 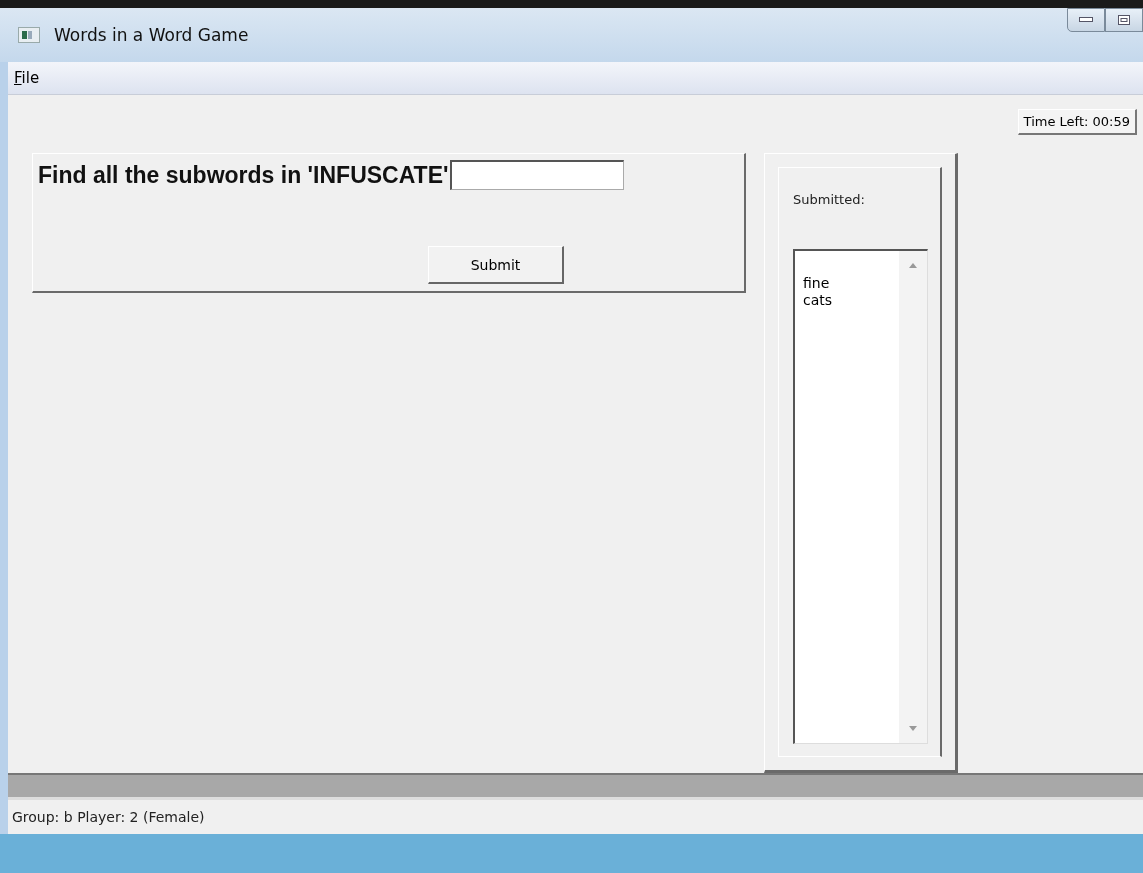 I want to click on app-icon, so click(x=29, y=35).